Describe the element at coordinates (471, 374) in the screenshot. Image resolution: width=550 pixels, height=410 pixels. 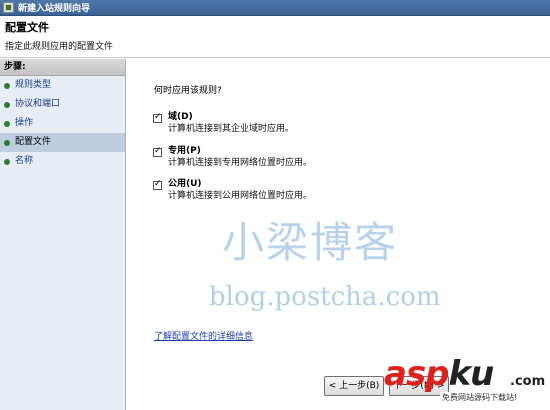
I see `logo-word-b: ku` at that location.